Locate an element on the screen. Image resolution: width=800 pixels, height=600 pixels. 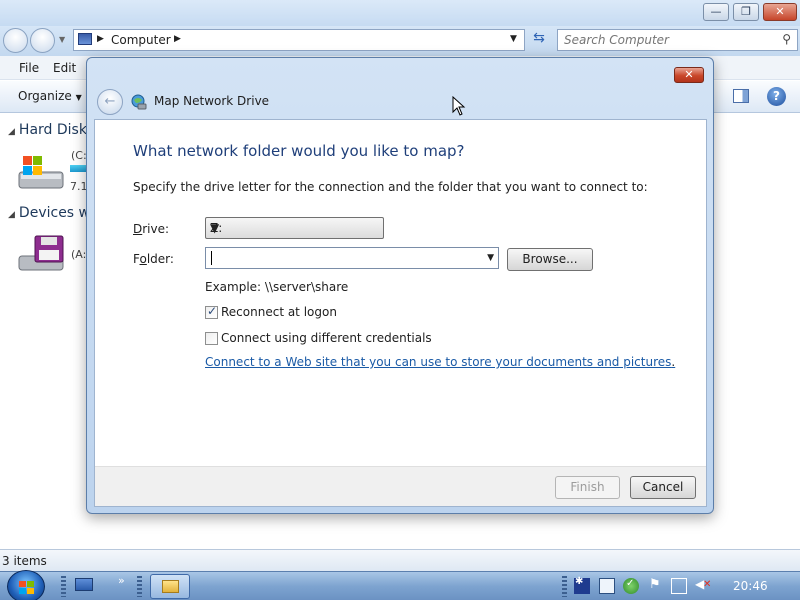
folder-label-text: lder: is located at coordinates (160, 259).